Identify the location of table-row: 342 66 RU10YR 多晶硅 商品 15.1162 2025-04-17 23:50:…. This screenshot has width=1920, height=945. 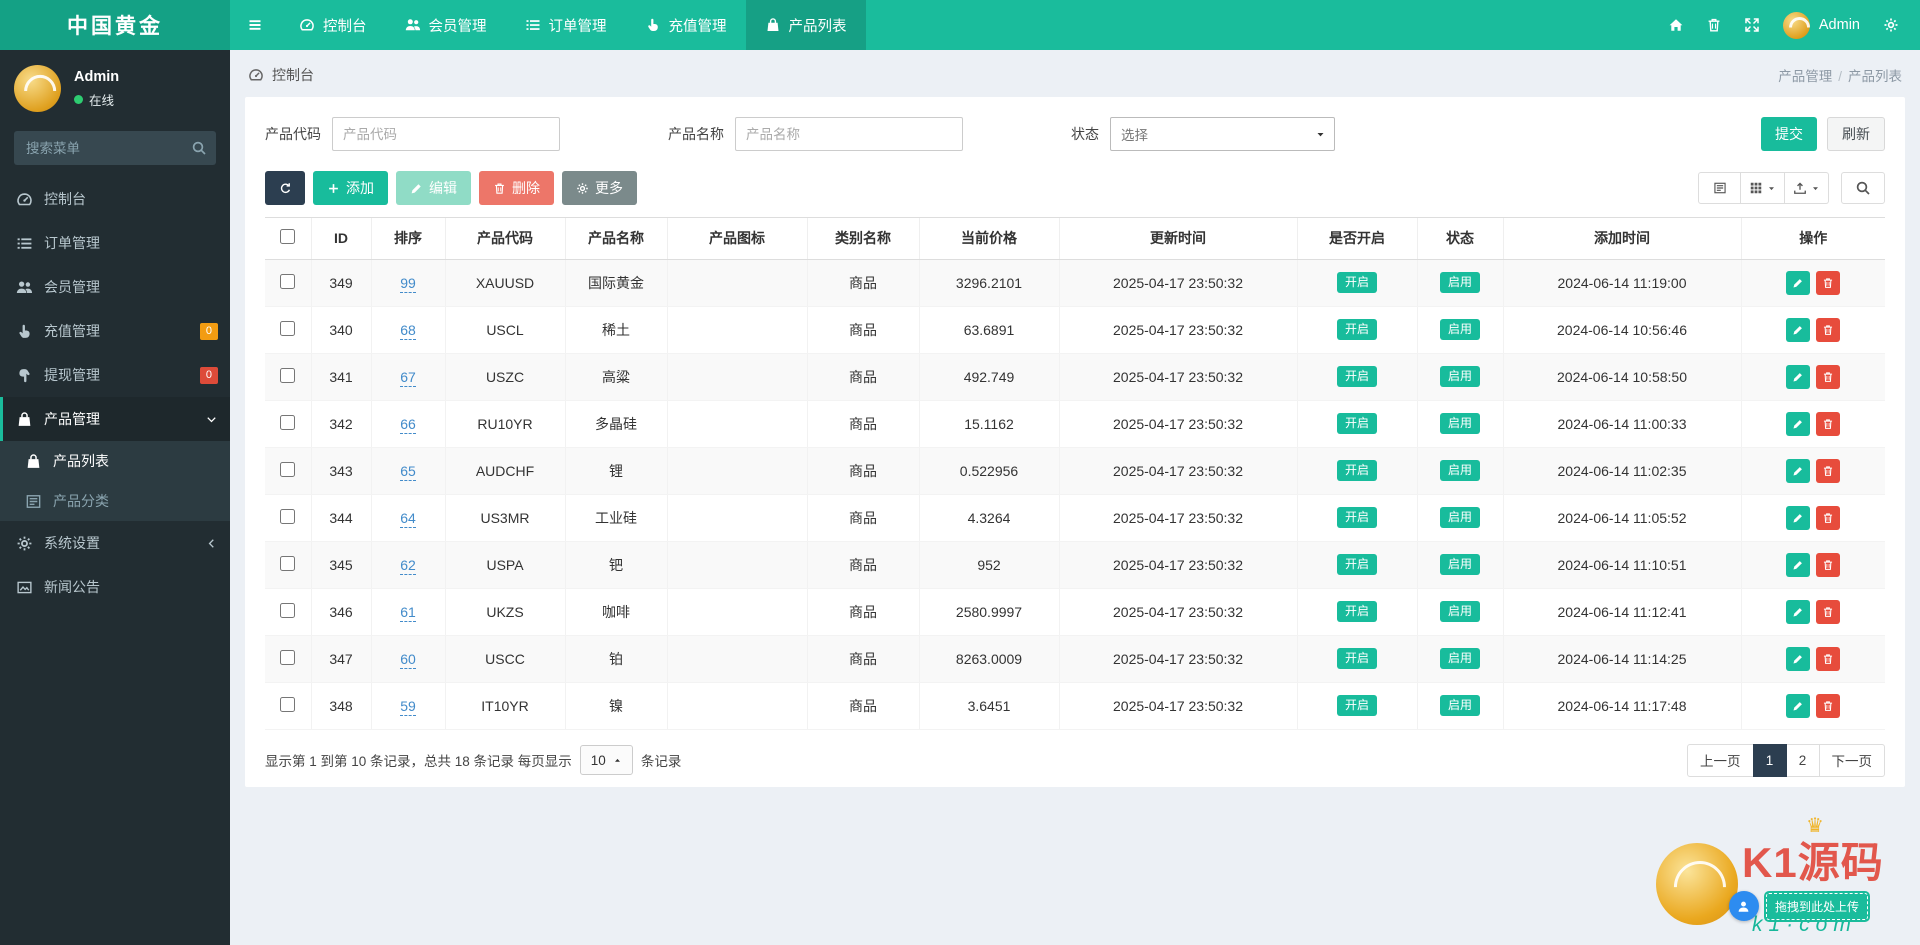
(1075, 424).